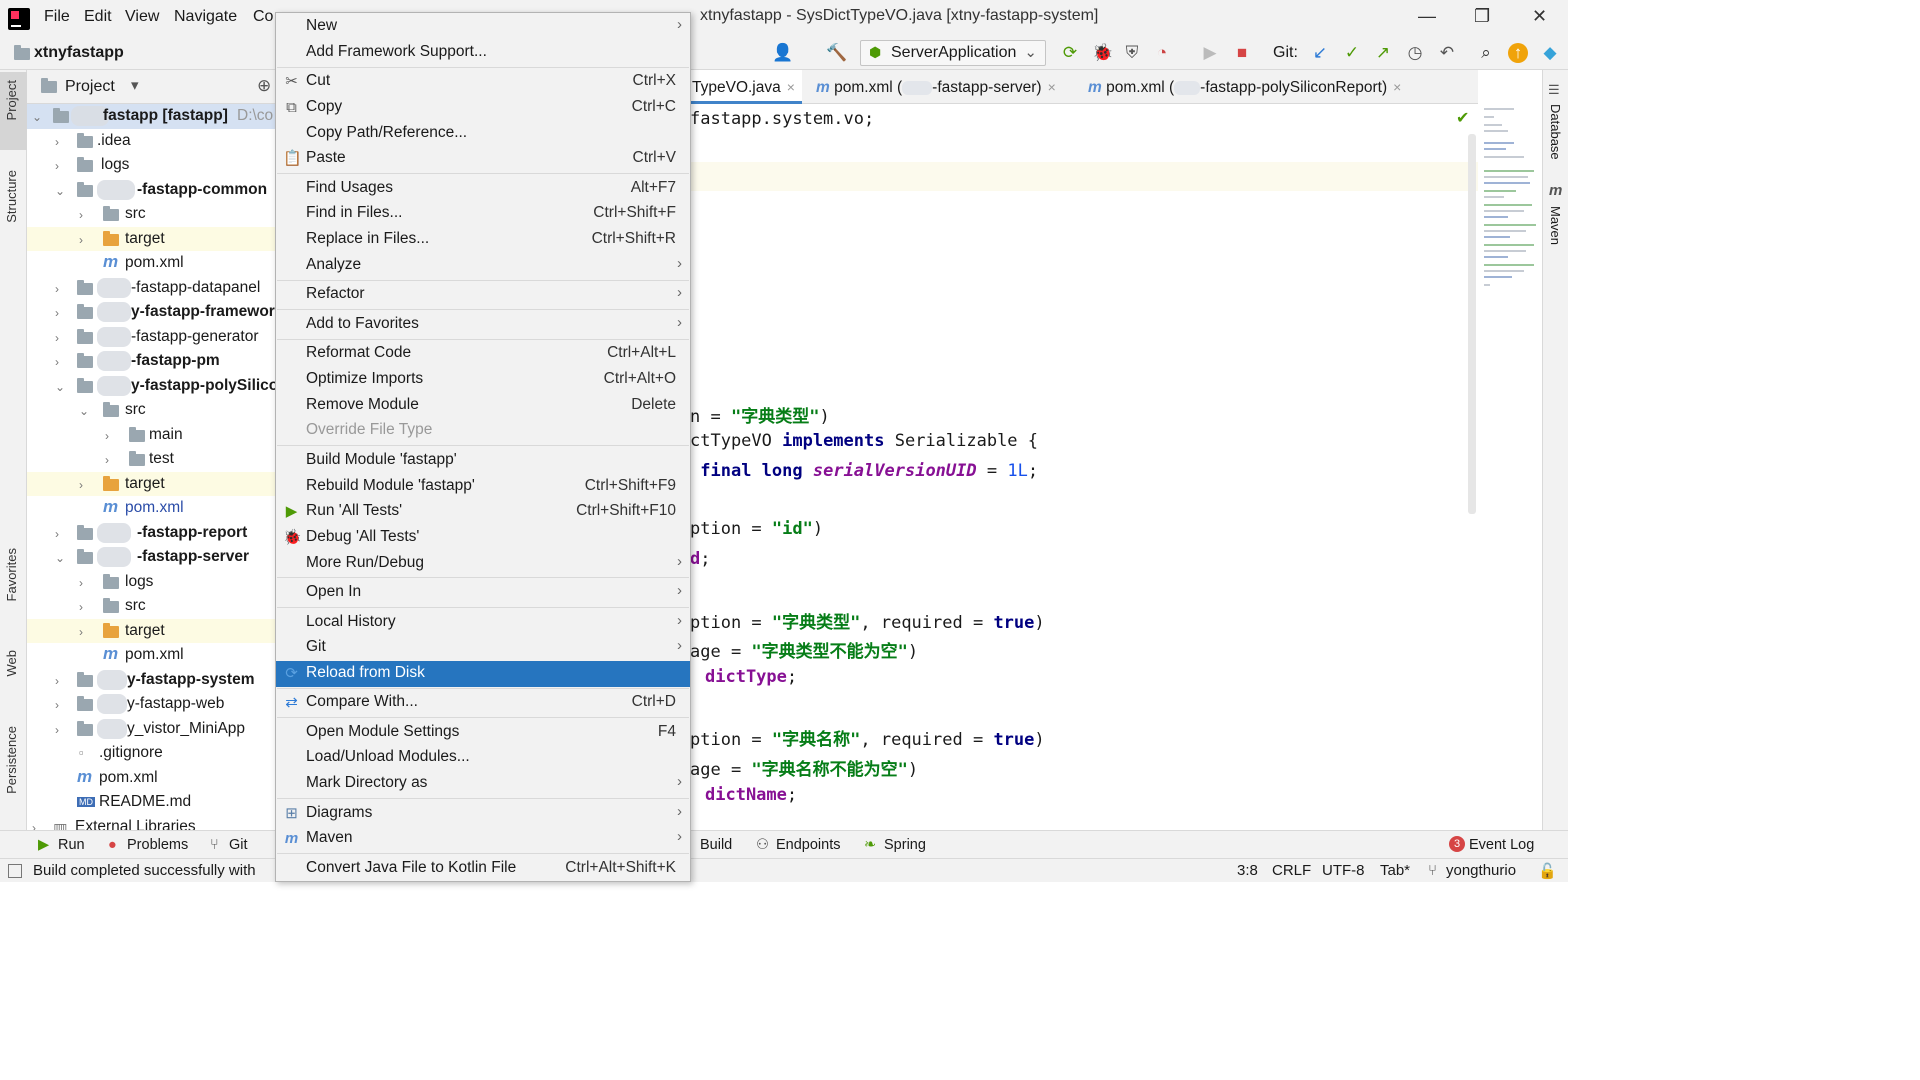  I want to click on menu-item-rebuild-module: Rebuild Module 'fastapp' Ctrl+Shift+F9, so click(483, 487).